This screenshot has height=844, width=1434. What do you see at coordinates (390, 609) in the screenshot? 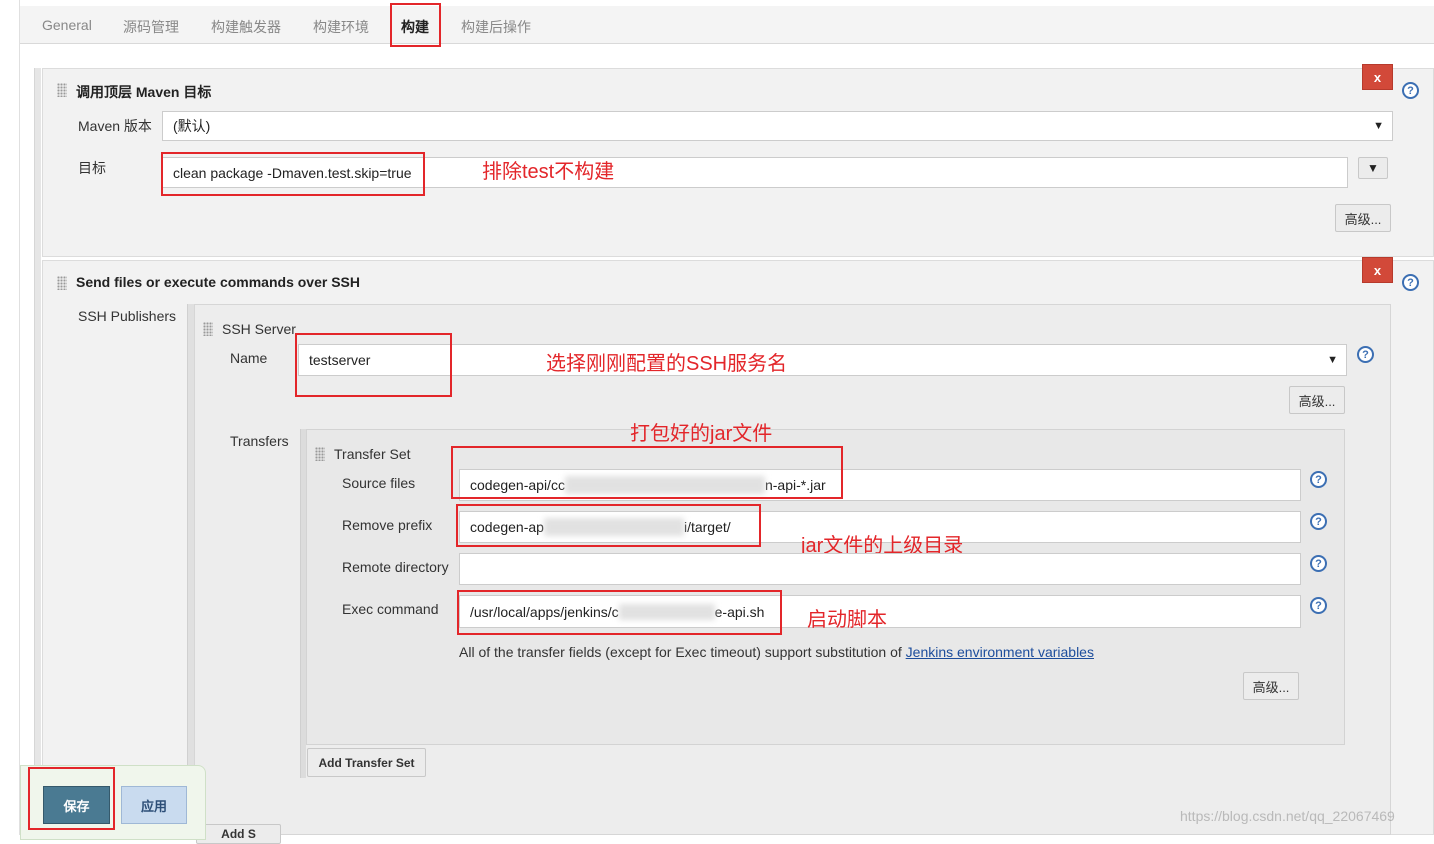
I see `exec-command-label: Exec command` at bounding box center [390, 609].